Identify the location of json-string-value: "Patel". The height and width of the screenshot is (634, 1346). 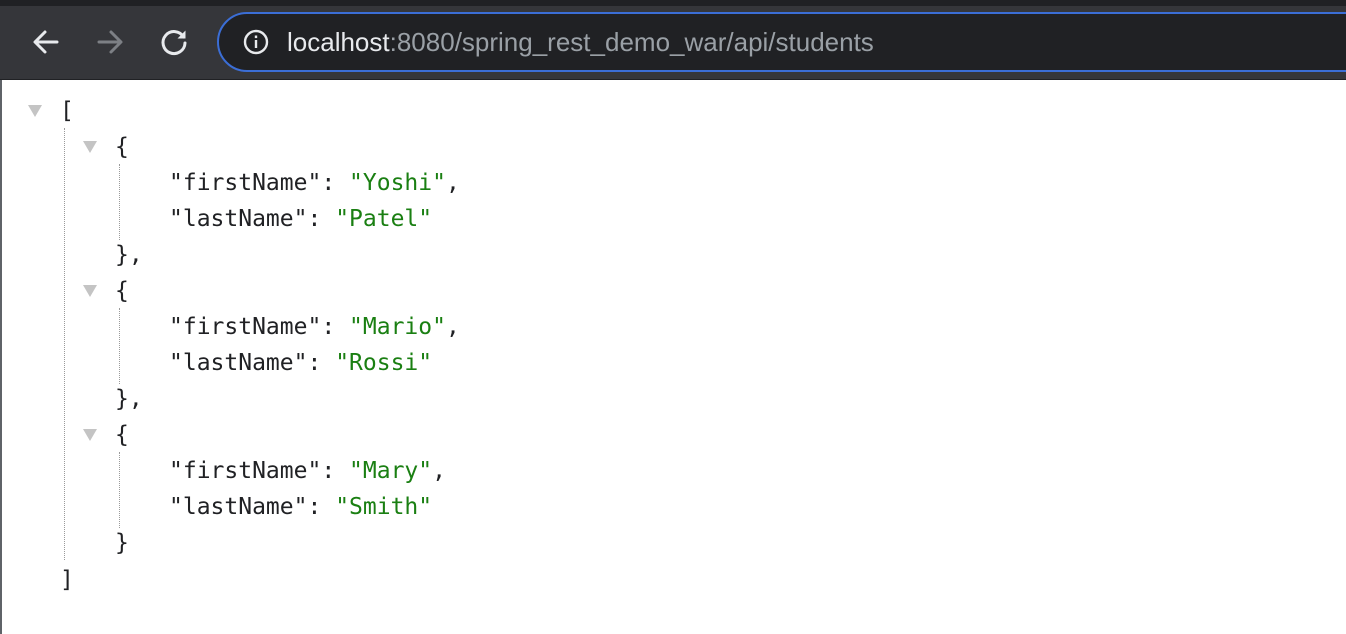
(384, 219).